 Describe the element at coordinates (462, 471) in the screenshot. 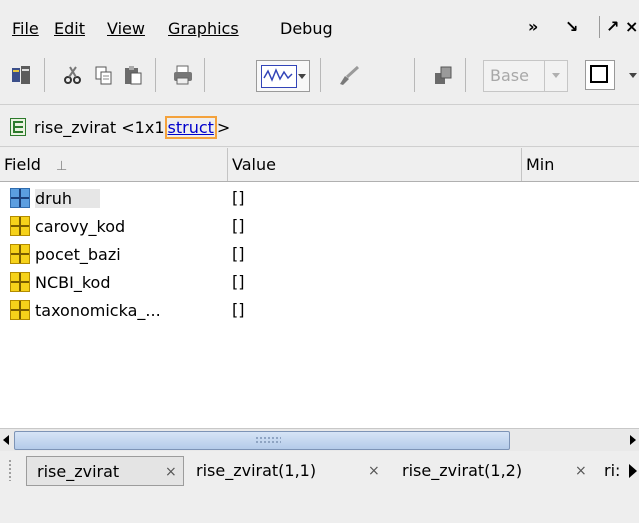

I see `tab-rise-zvirat-1-2: rise_zvirat(1,2)` at that location.